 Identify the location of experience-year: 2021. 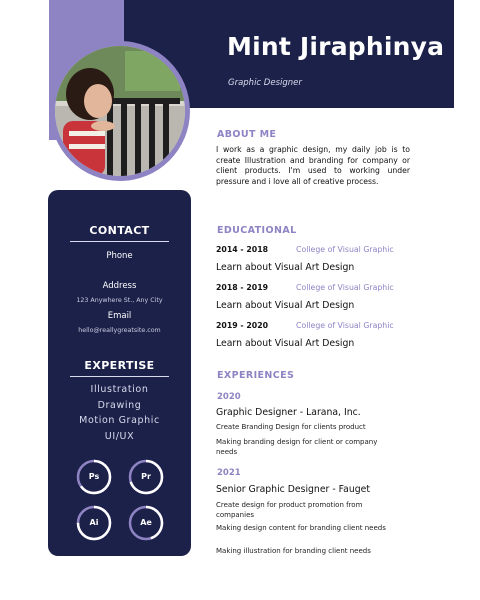
(229, 473).